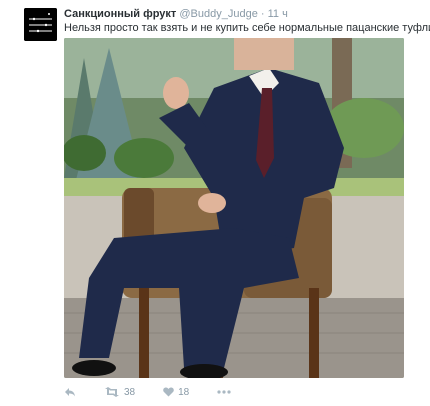  Describe the element at coordinates (176, 392) in the screenshot. I see `like-button: 18` at that location.